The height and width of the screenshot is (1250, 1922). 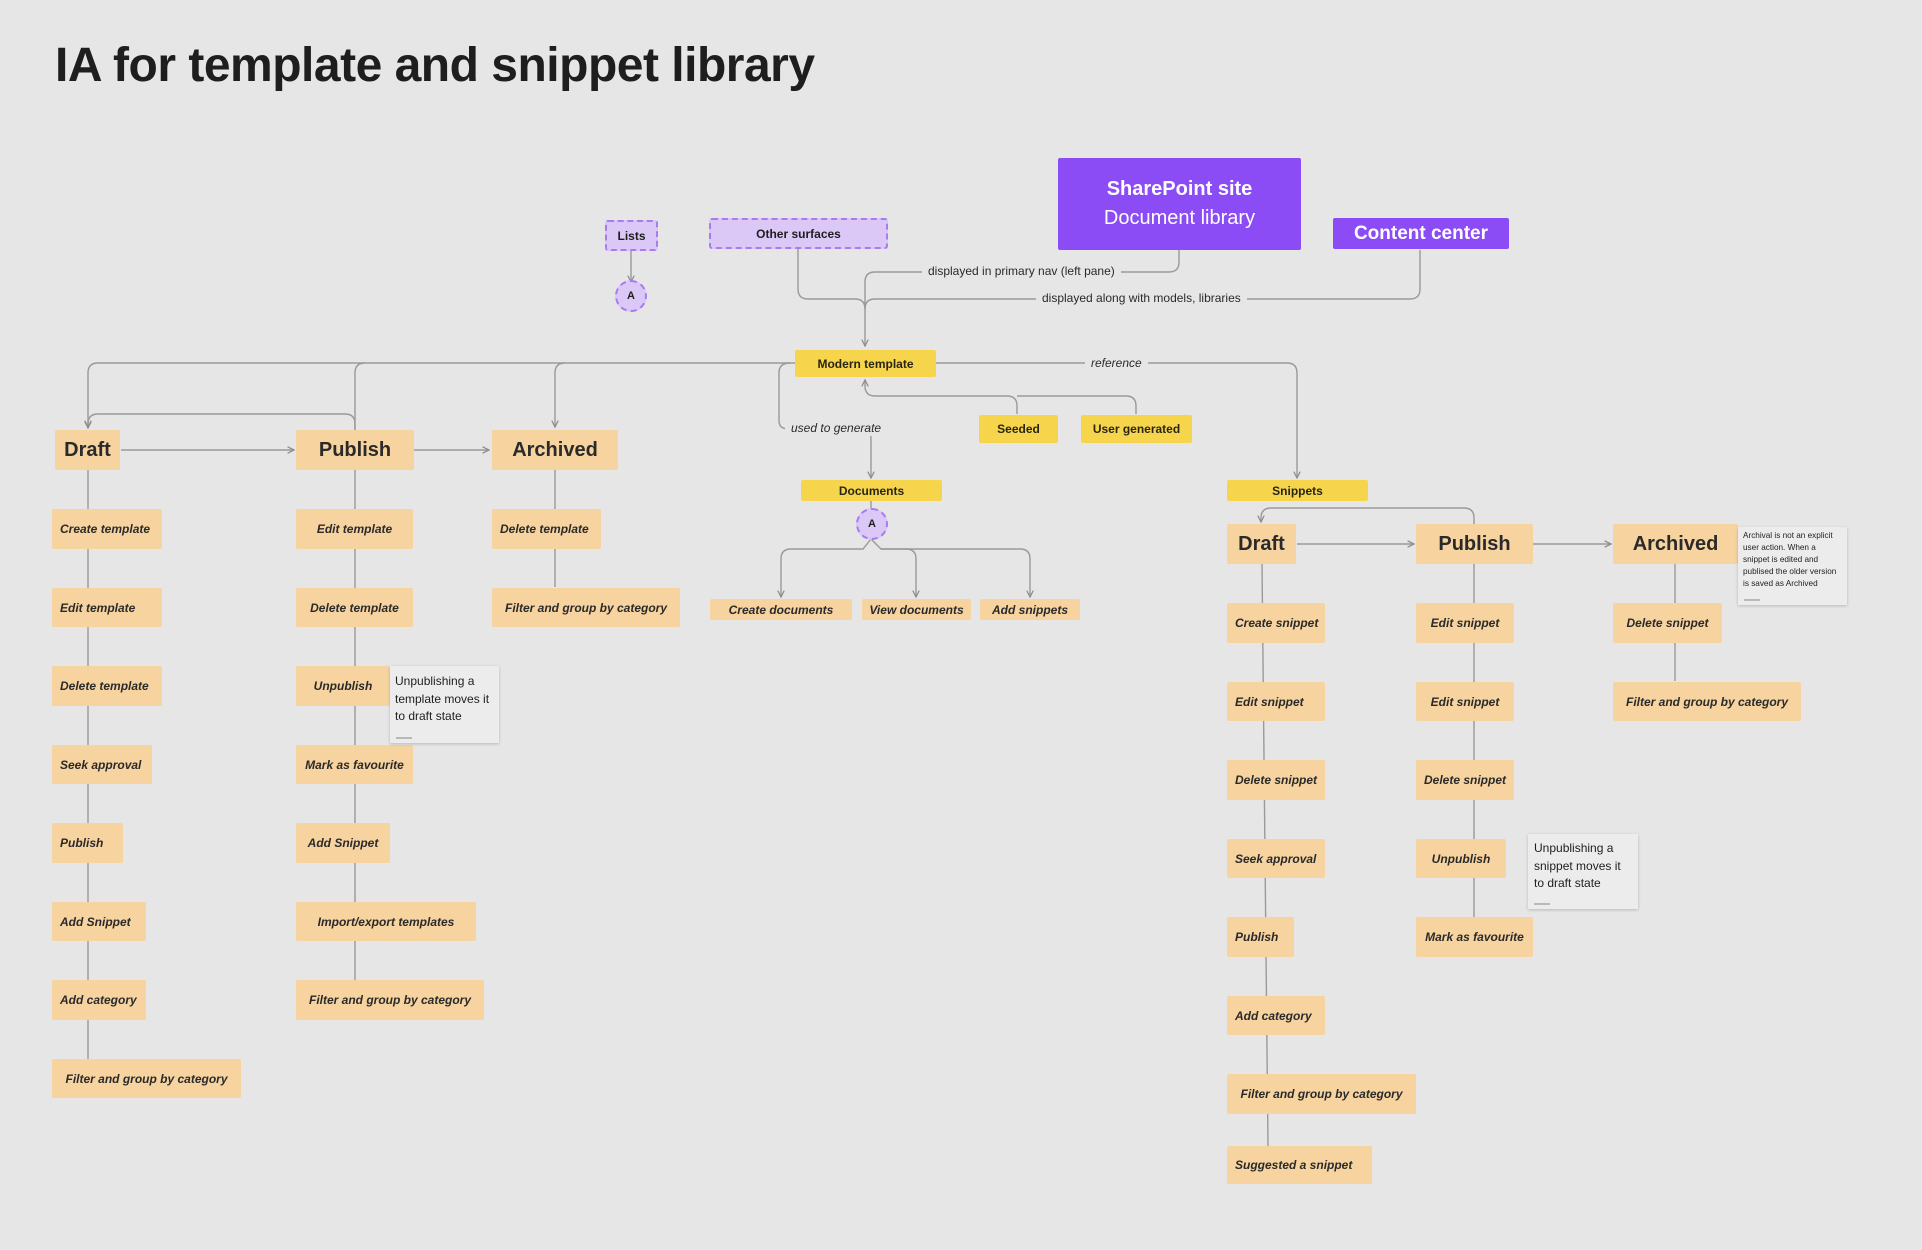 What do you see at coordinates (826, 567) in the screenshot?
I see `edge-a-to-create-documents` at bounding box center [826, 567].